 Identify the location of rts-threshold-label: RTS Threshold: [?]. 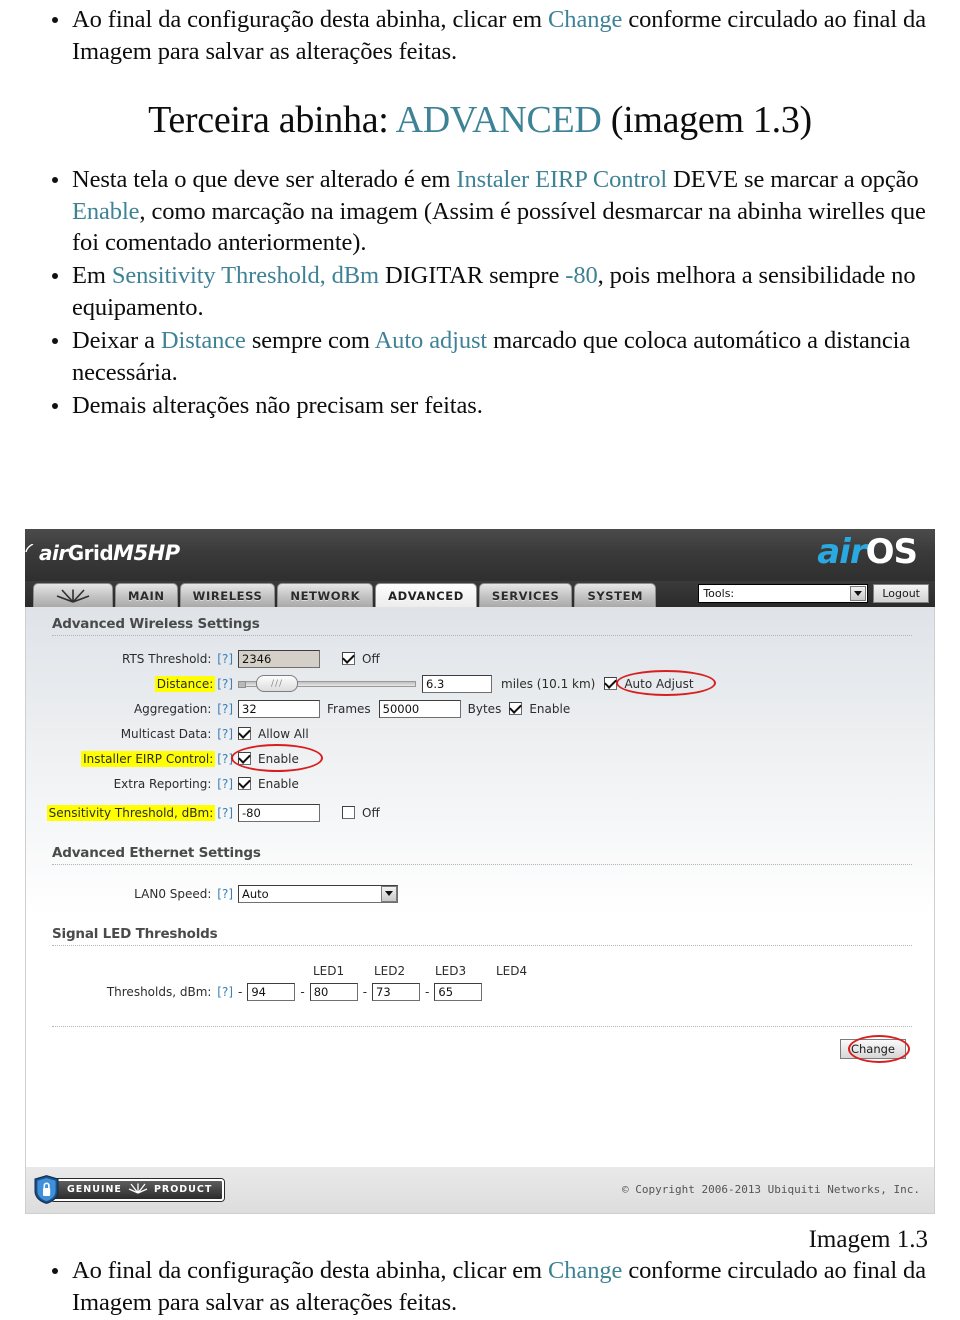
(132, 659).